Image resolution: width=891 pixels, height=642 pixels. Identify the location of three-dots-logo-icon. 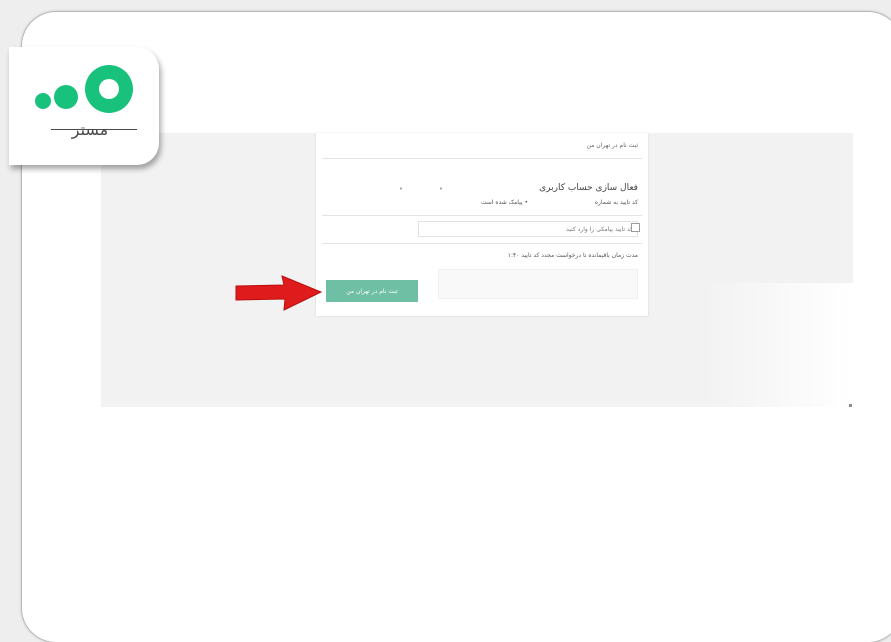
(84, 89).